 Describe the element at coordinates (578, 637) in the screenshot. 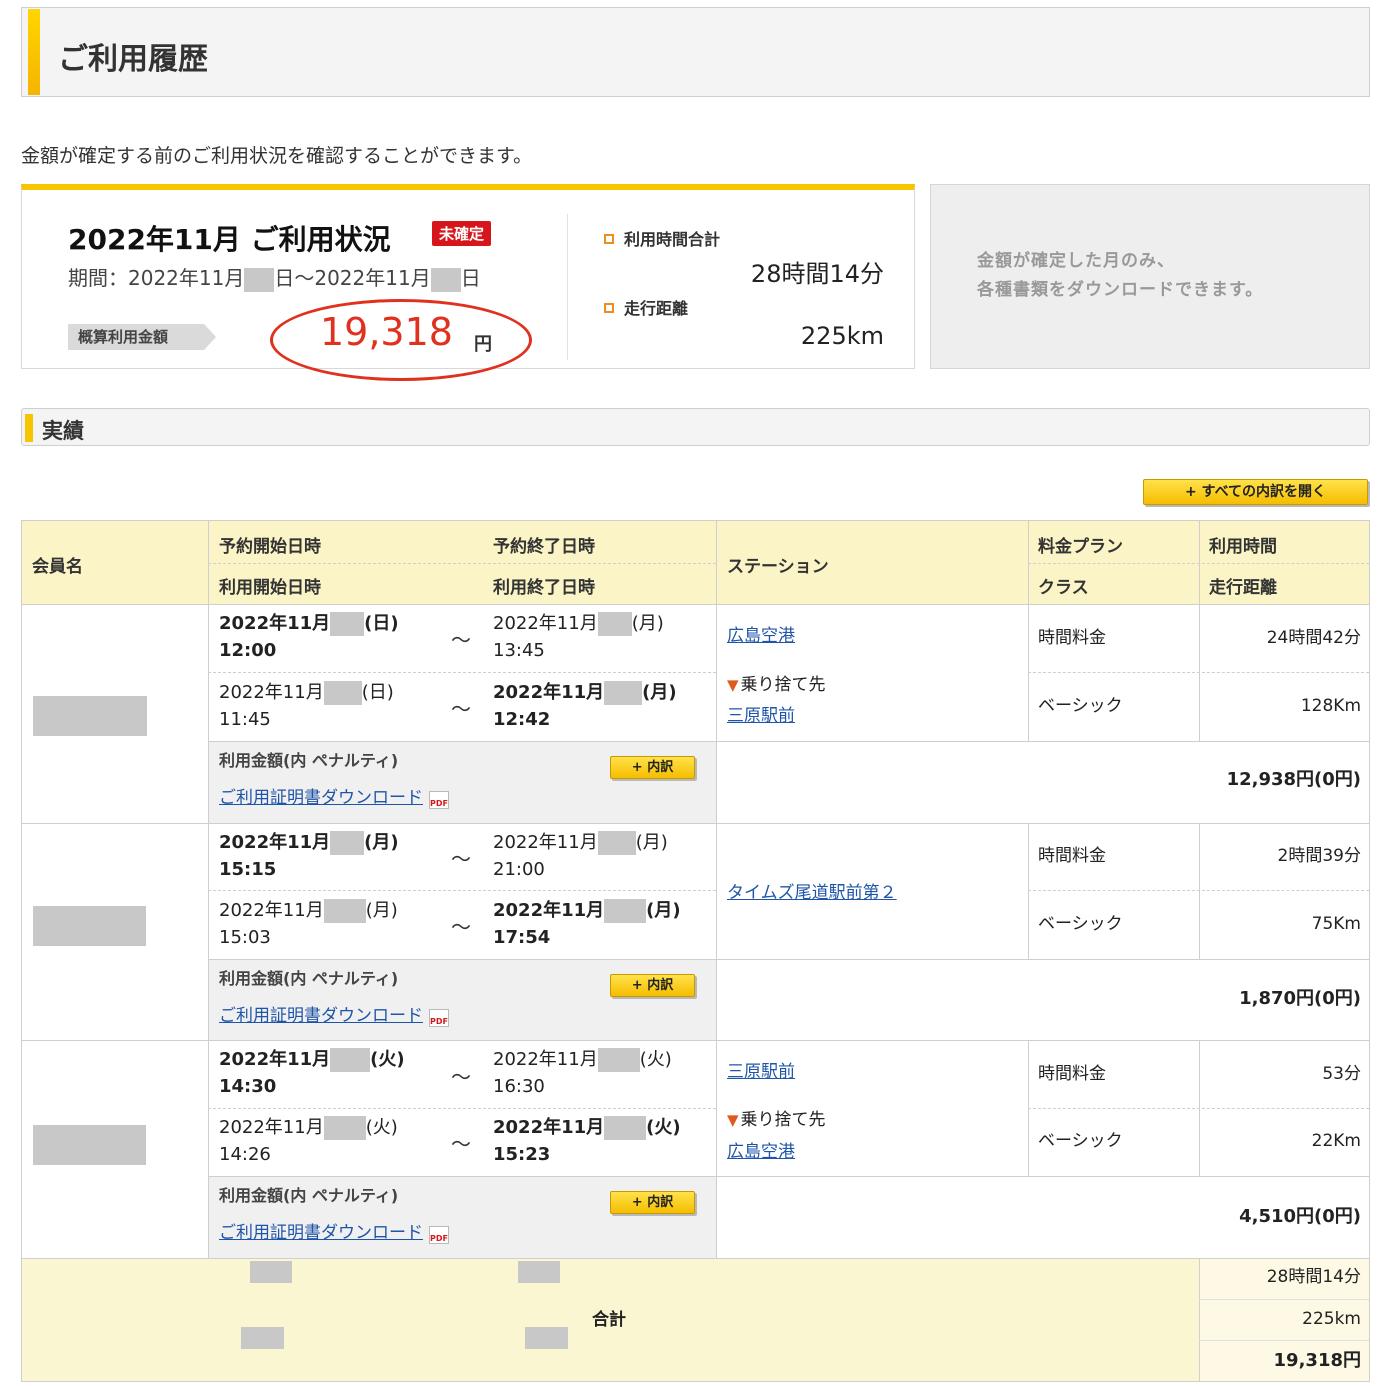

I see `reserve-end-datetime: 2022年11月 (月) 13:45` at that location.